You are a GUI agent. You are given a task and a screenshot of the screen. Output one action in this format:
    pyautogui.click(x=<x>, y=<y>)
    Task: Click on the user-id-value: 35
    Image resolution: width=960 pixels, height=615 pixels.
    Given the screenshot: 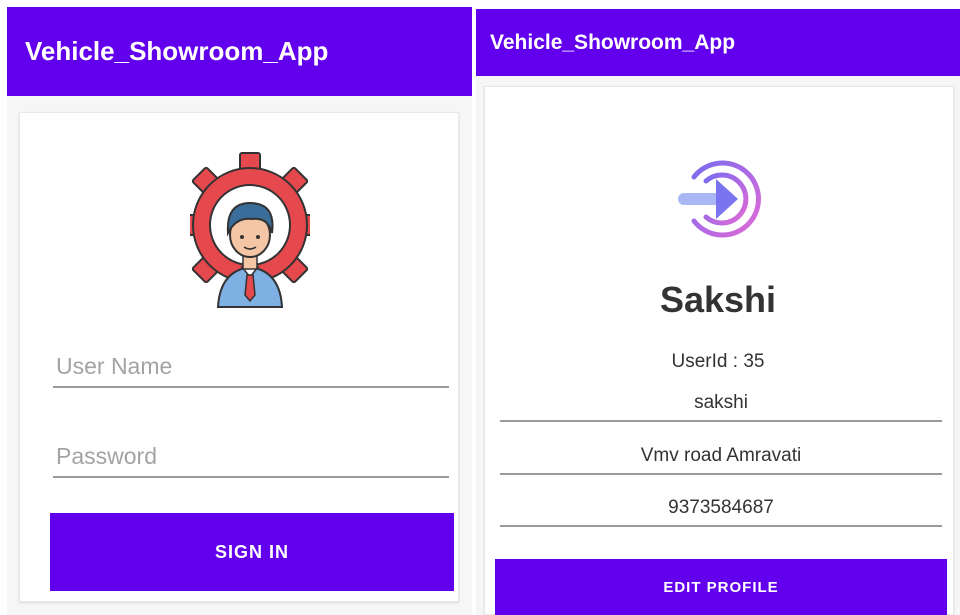 What is the action you would take?
    pyautogui.click(x=754, y=361)
    